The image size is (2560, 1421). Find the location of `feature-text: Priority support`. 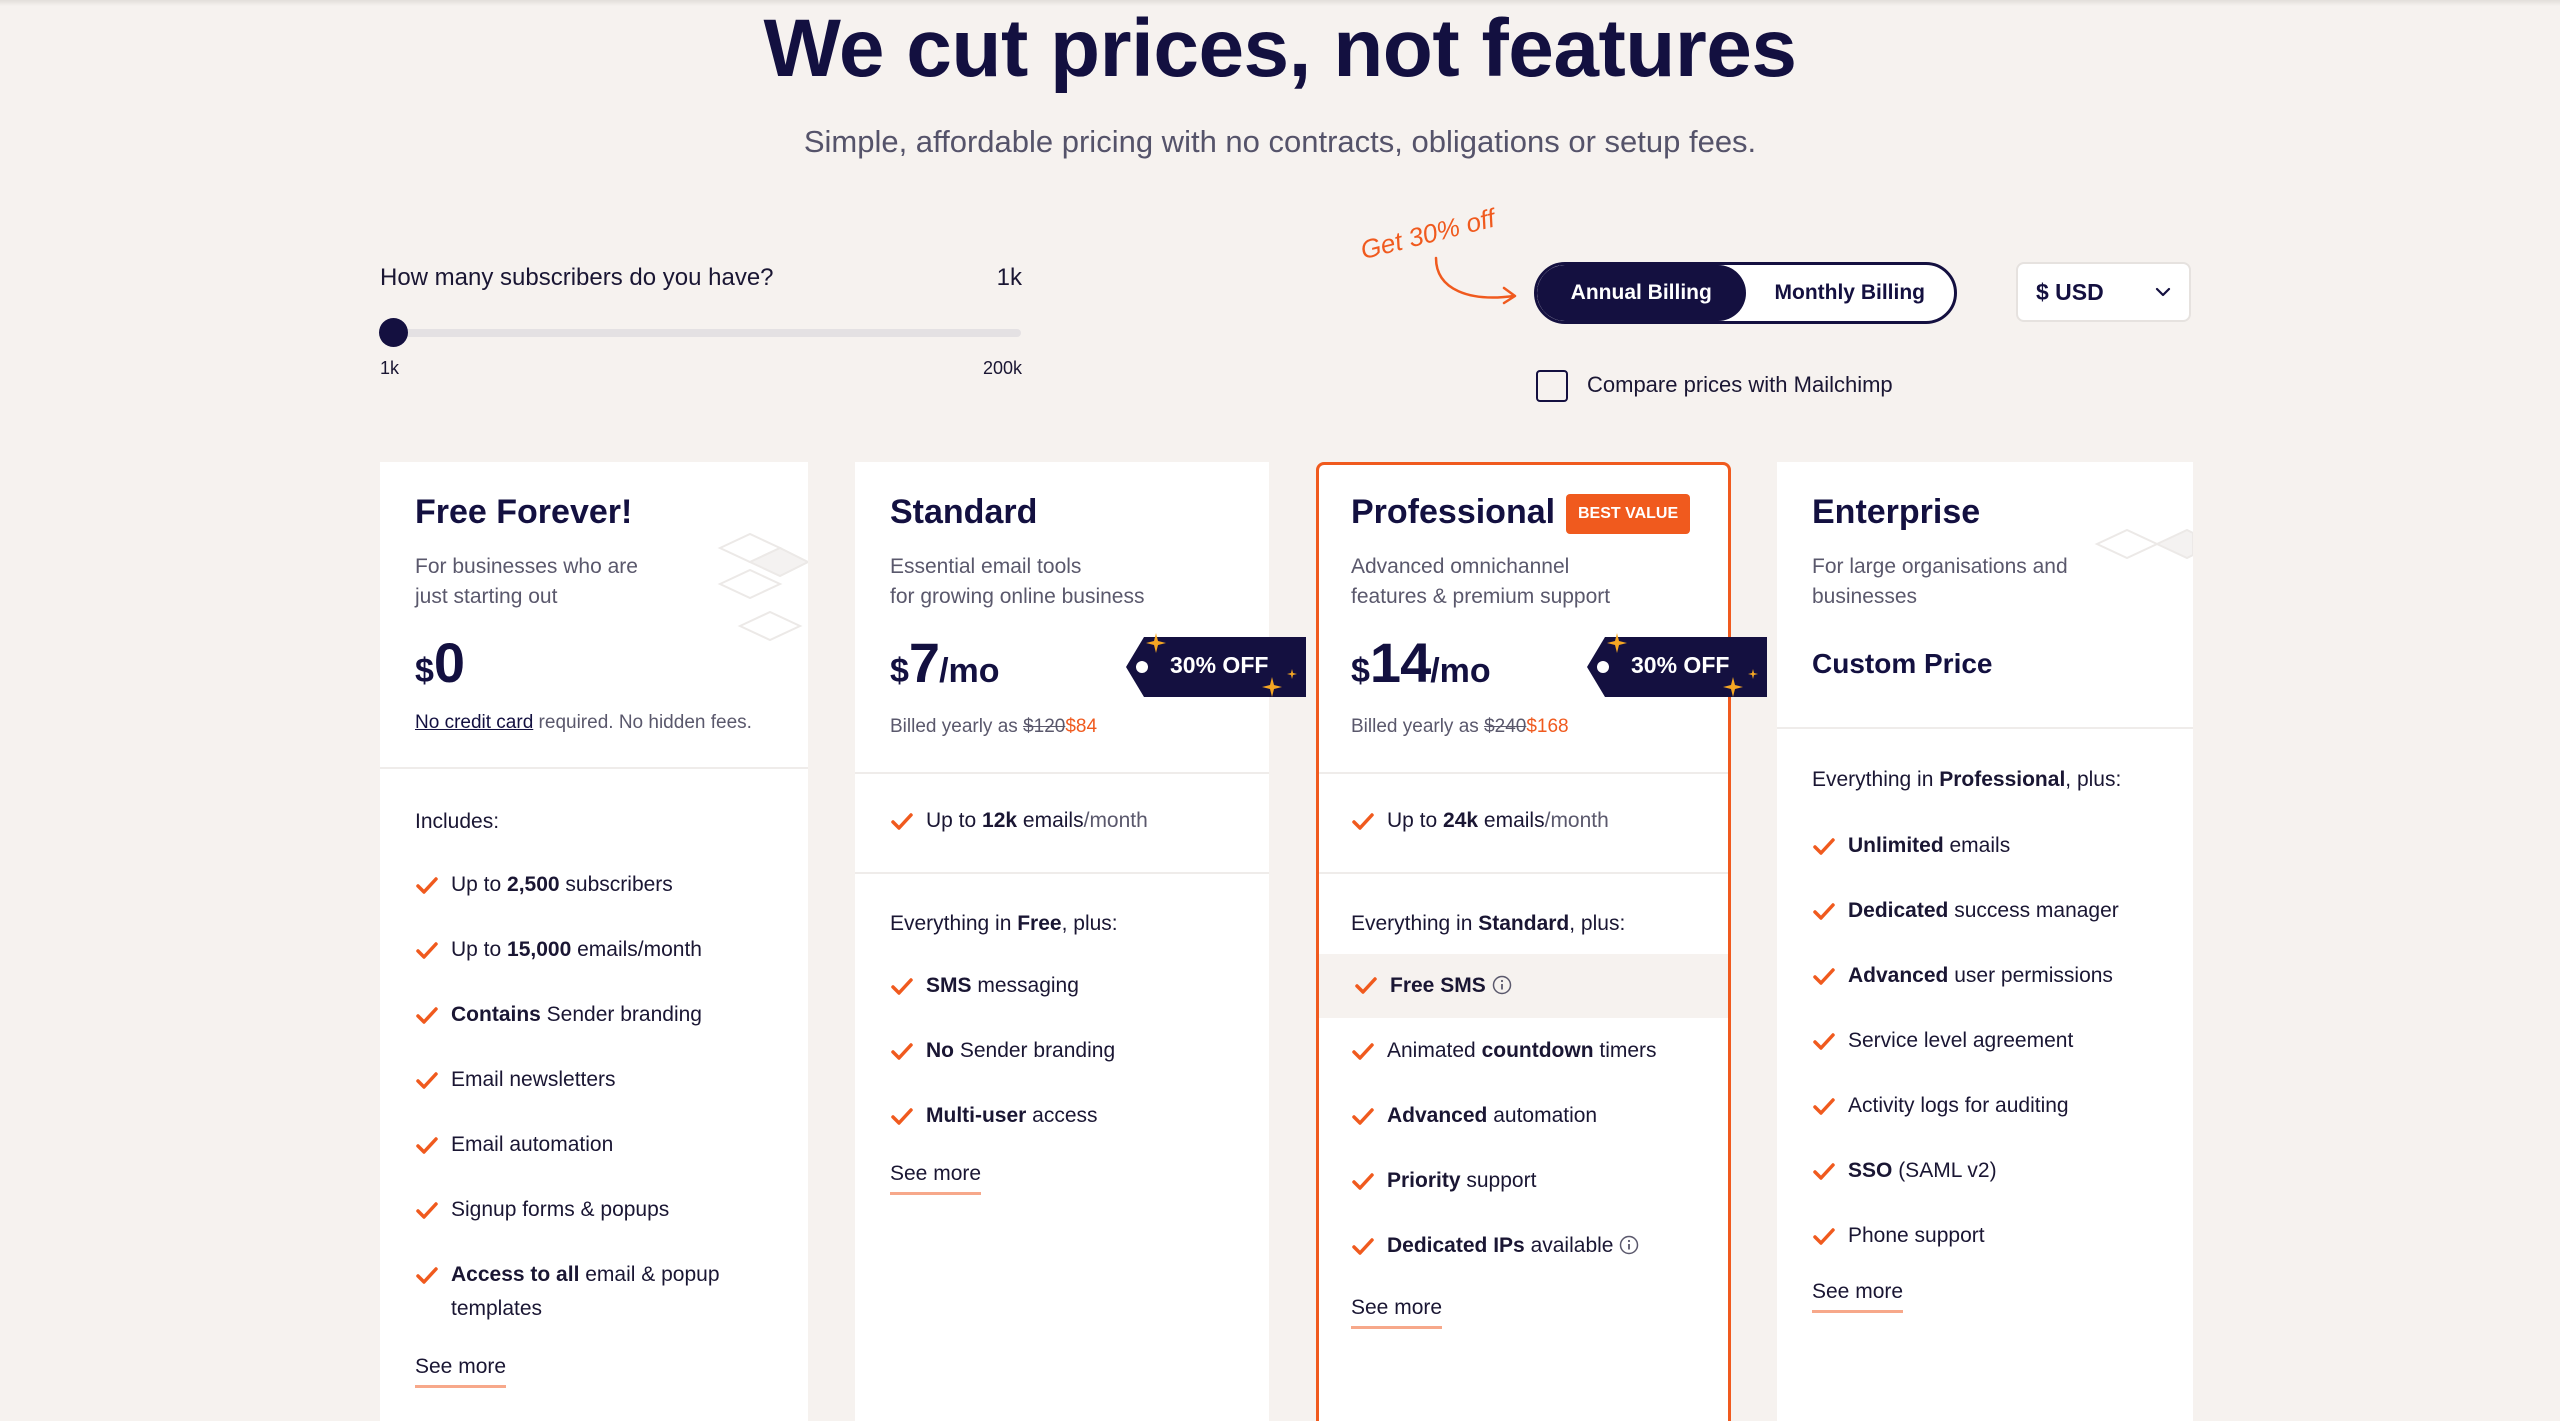

feature-text: Priority support is located at coordinates (1462, 1180).